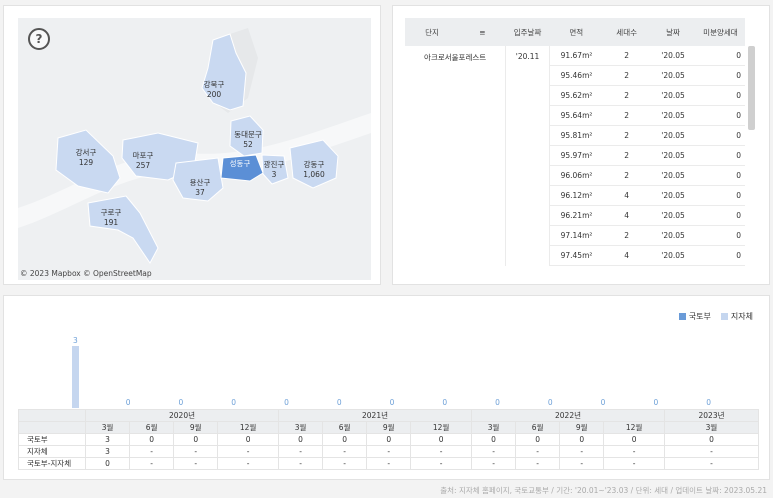  What do you see at coordinates (52, 439) in the screenshot?
I see `grid-row-label: 국토부` at bounding box center [52, 439].